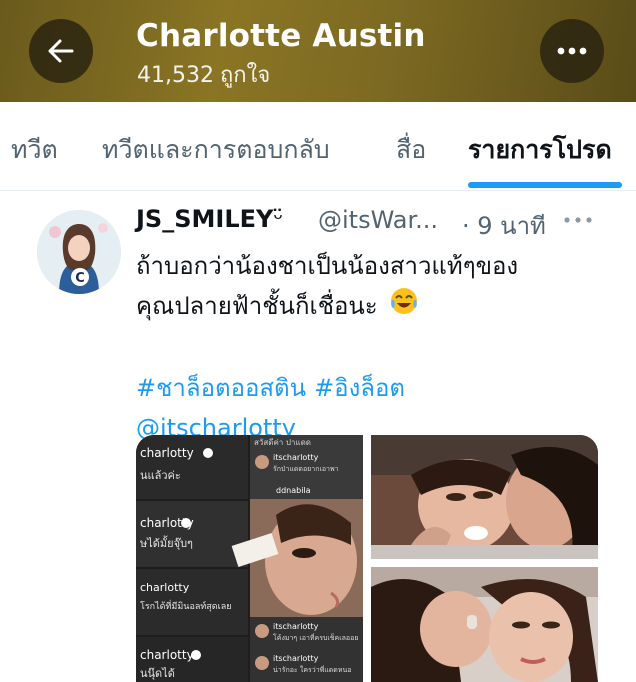 The height and width of the screenshot is (682, 636). I want to click on laughing-tears-emoji-icon, so click(404, 307).